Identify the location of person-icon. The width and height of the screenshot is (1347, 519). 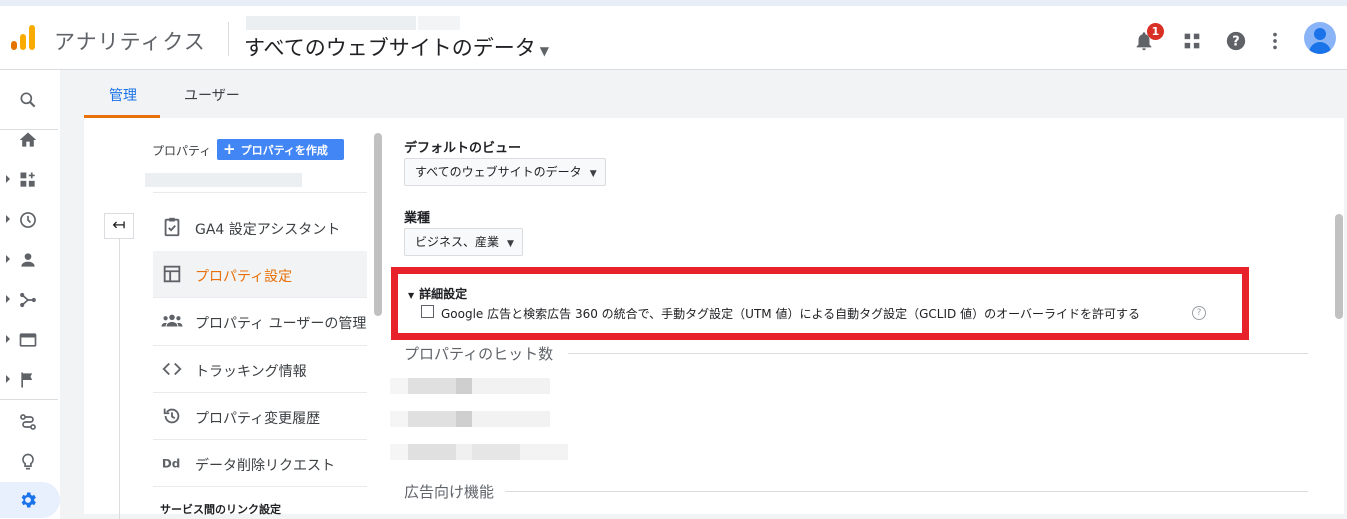
(28, 260).